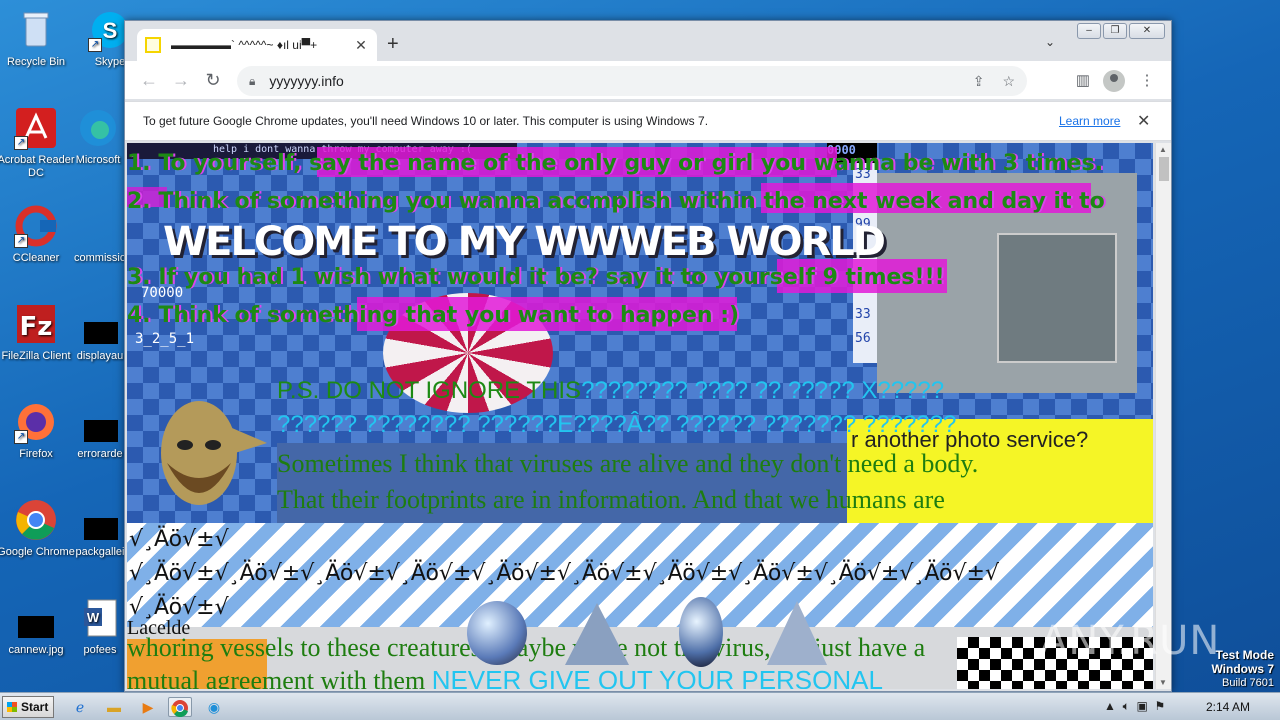 The image size is (1280, 720). I want to click on url-text: yyyyyyy.info, so click(611, 81).